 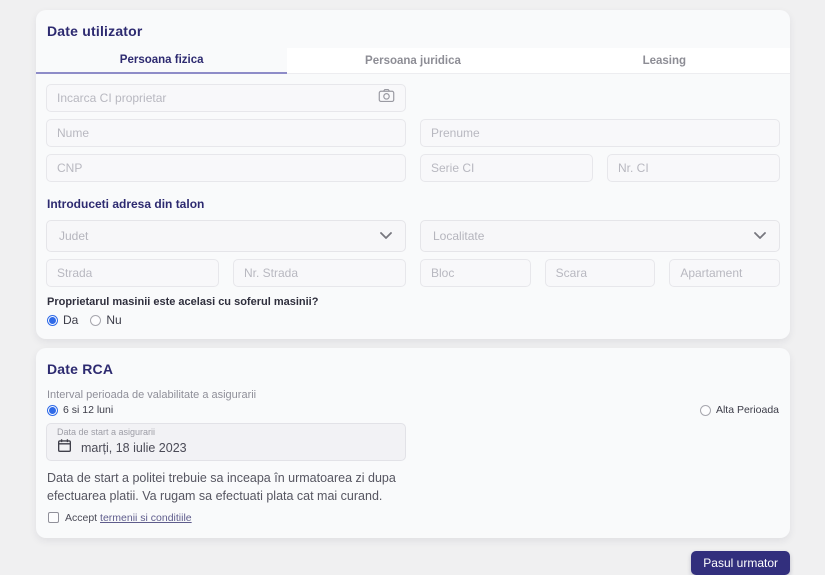 I want to click on cnp-input, so click(x=226, y=168).